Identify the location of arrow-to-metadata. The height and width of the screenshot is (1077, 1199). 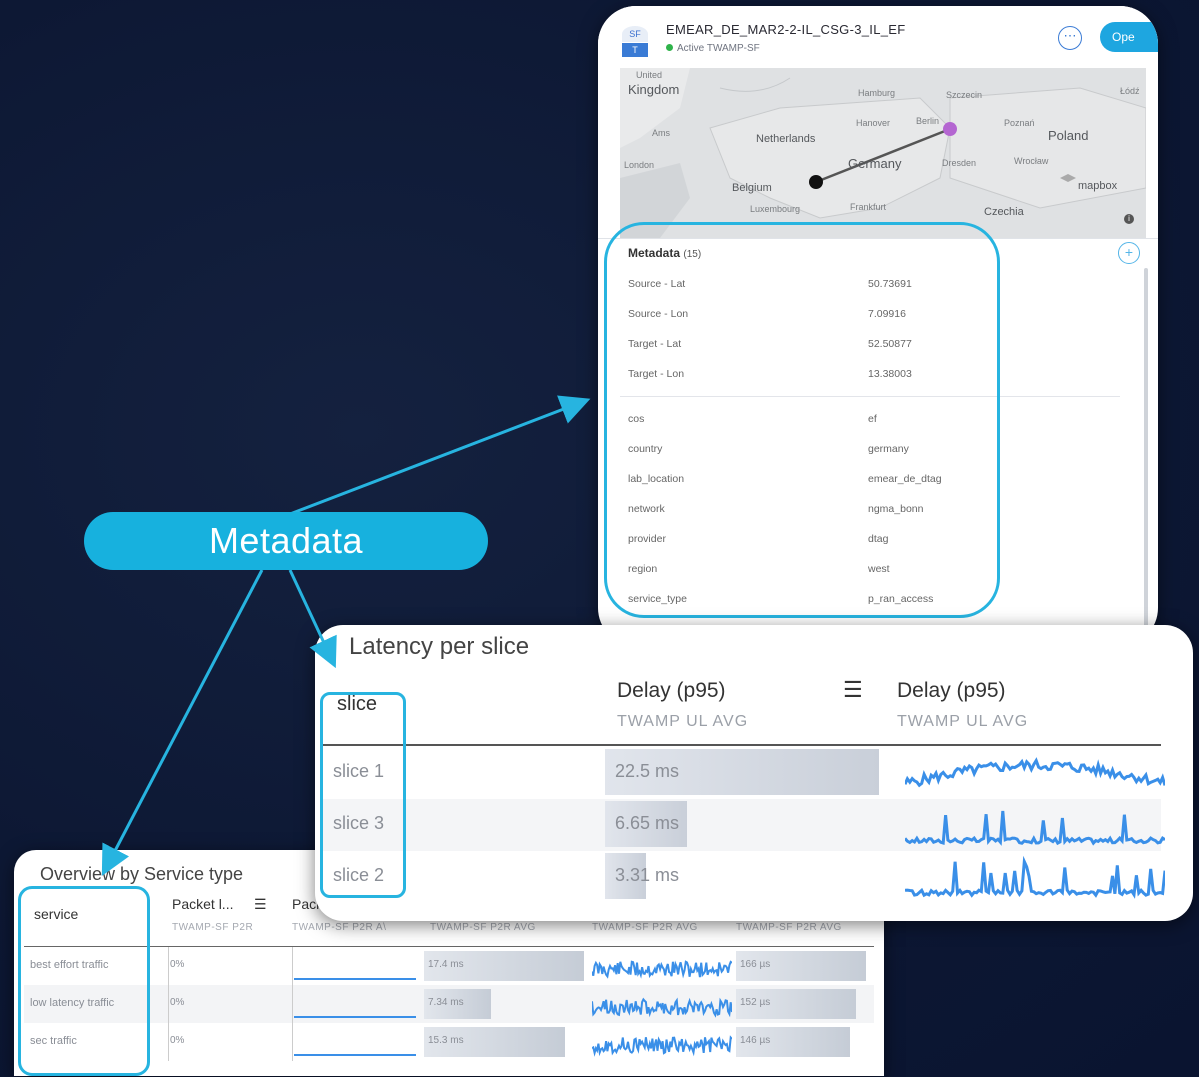
(440, 455).